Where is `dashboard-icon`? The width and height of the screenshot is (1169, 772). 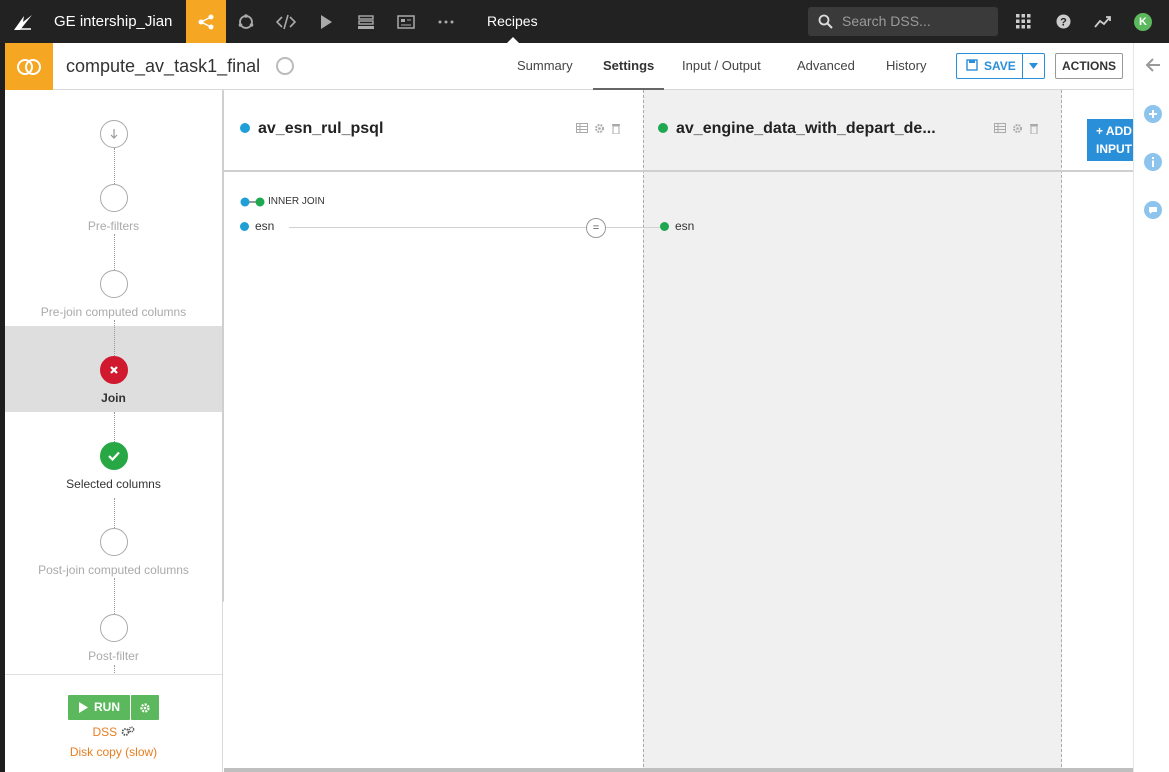 dashboard-icon is located at coordinates (406, 21).